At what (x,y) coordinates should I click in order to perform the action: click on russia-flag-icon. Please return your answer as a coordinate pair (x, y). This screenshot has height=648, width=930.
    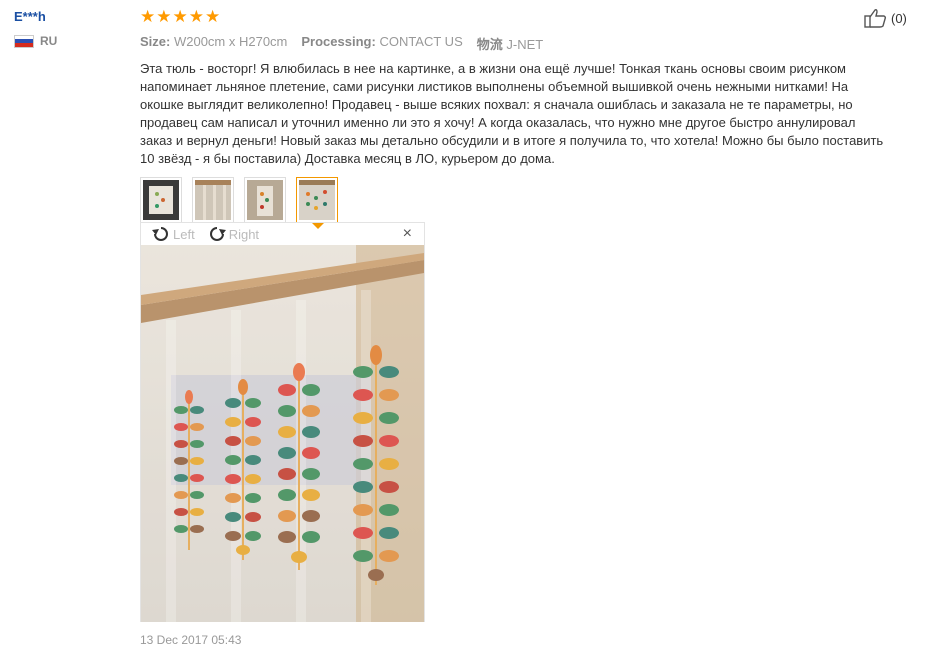
    Looking at the image, I should click on (24, 41).